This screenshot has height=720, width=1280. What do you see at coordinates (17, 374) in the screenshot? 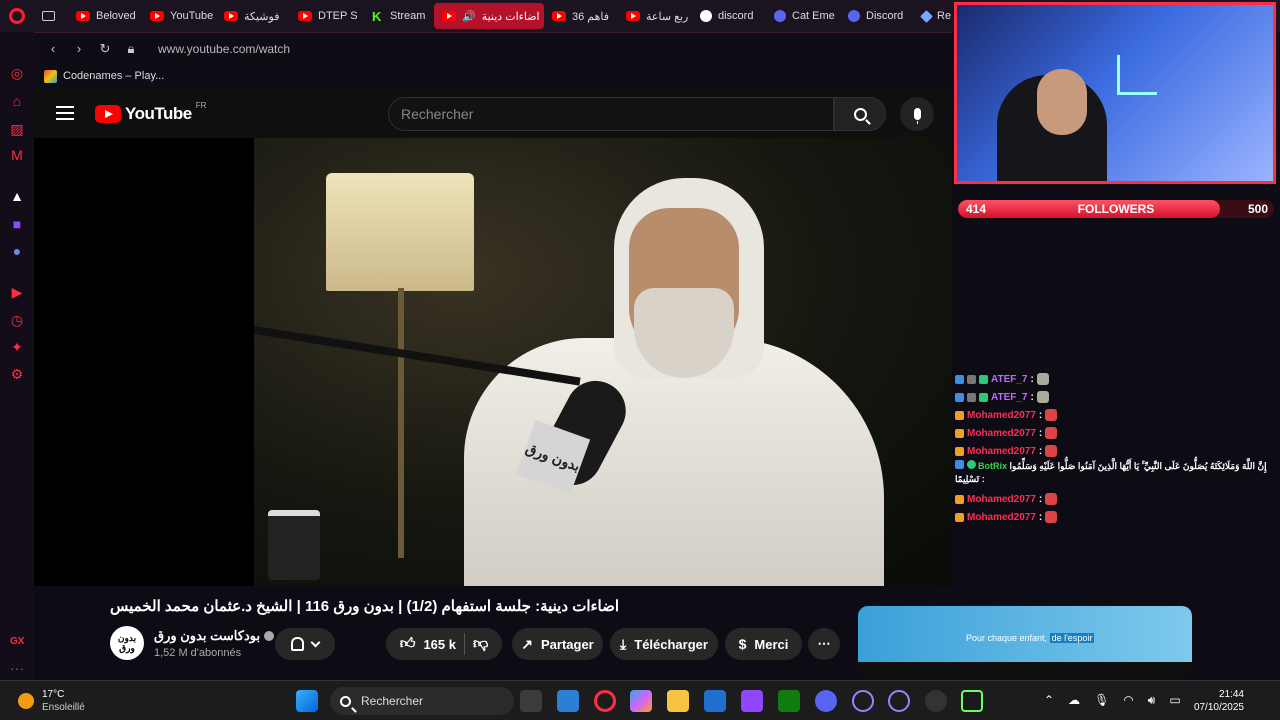
I see `settings-icon: ⚙` at bounding box center [17, 374].